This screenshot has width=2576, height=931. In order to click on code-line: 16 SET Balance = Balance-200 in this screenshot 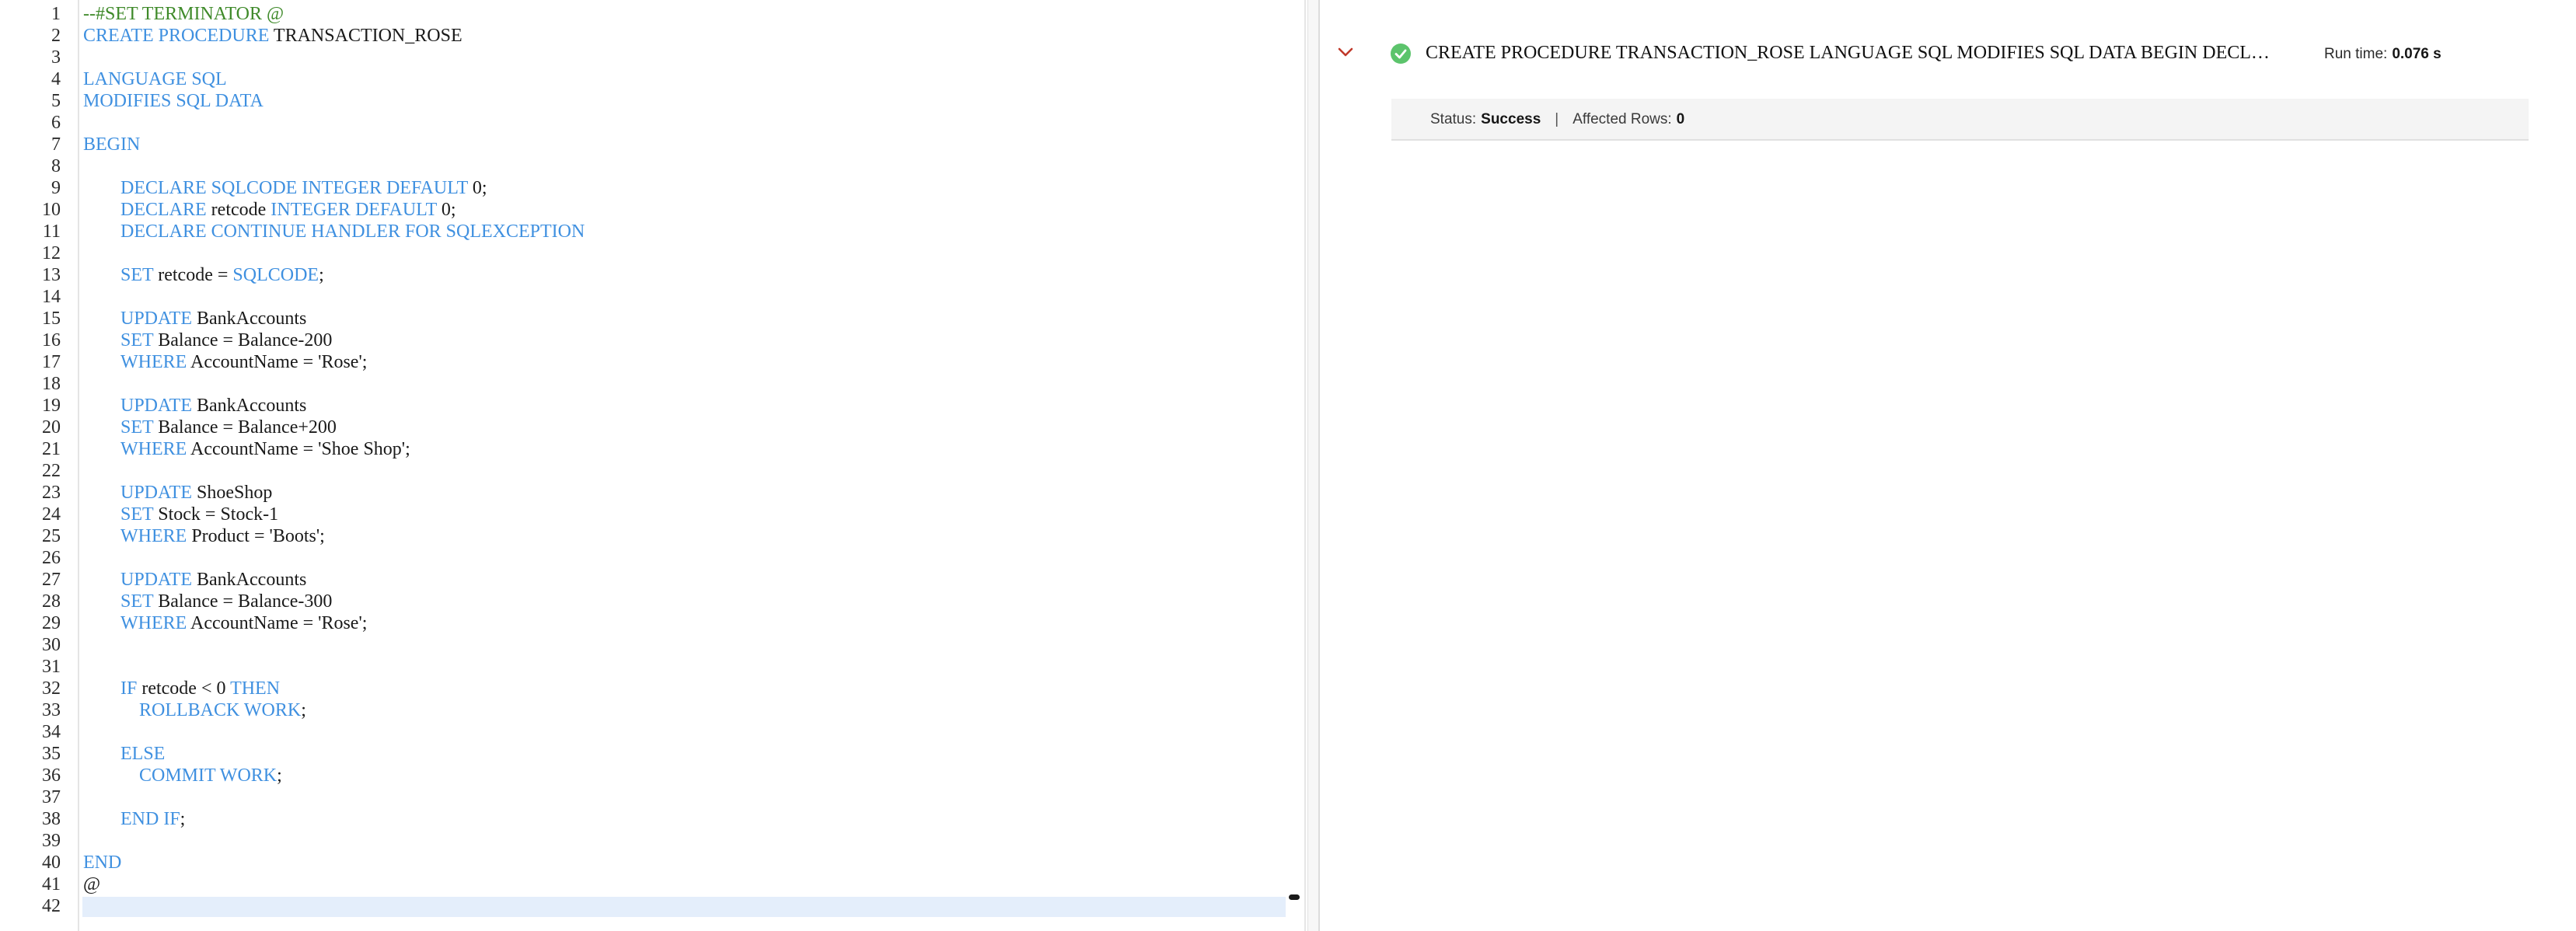, I will do `click(653, 340)`.